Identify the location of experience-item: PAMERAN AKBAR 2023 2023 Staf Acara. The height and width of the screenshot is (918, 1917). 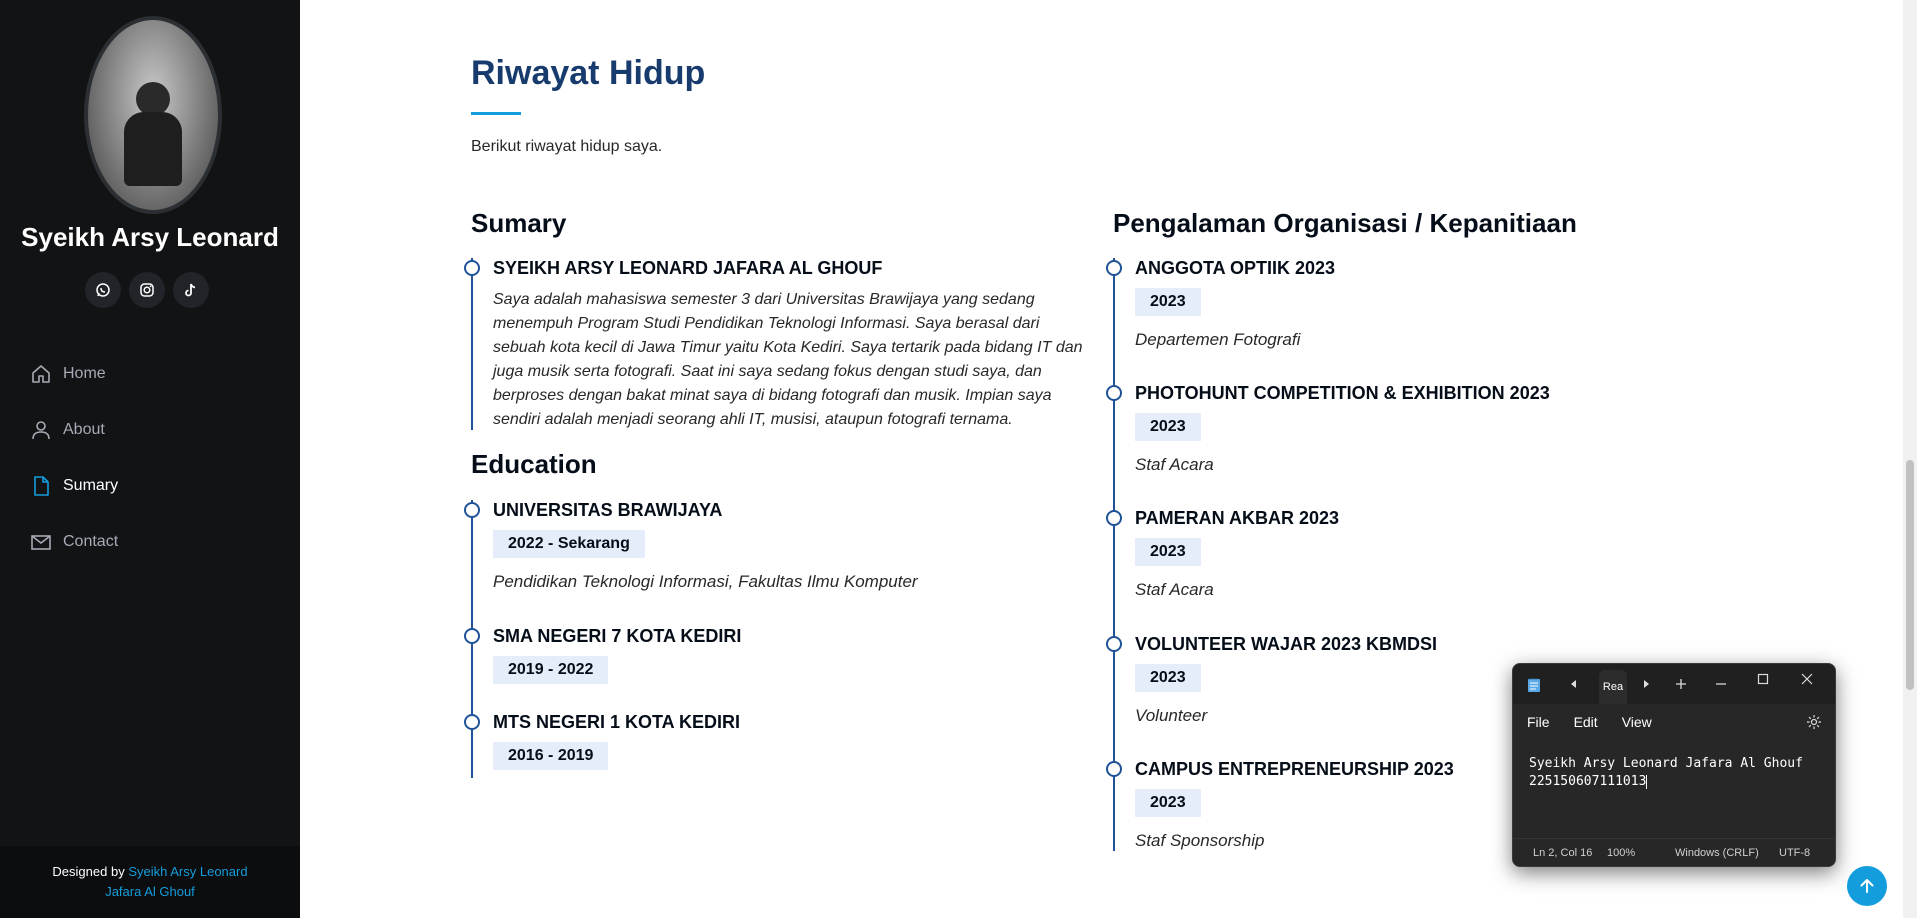
(1223, 571).